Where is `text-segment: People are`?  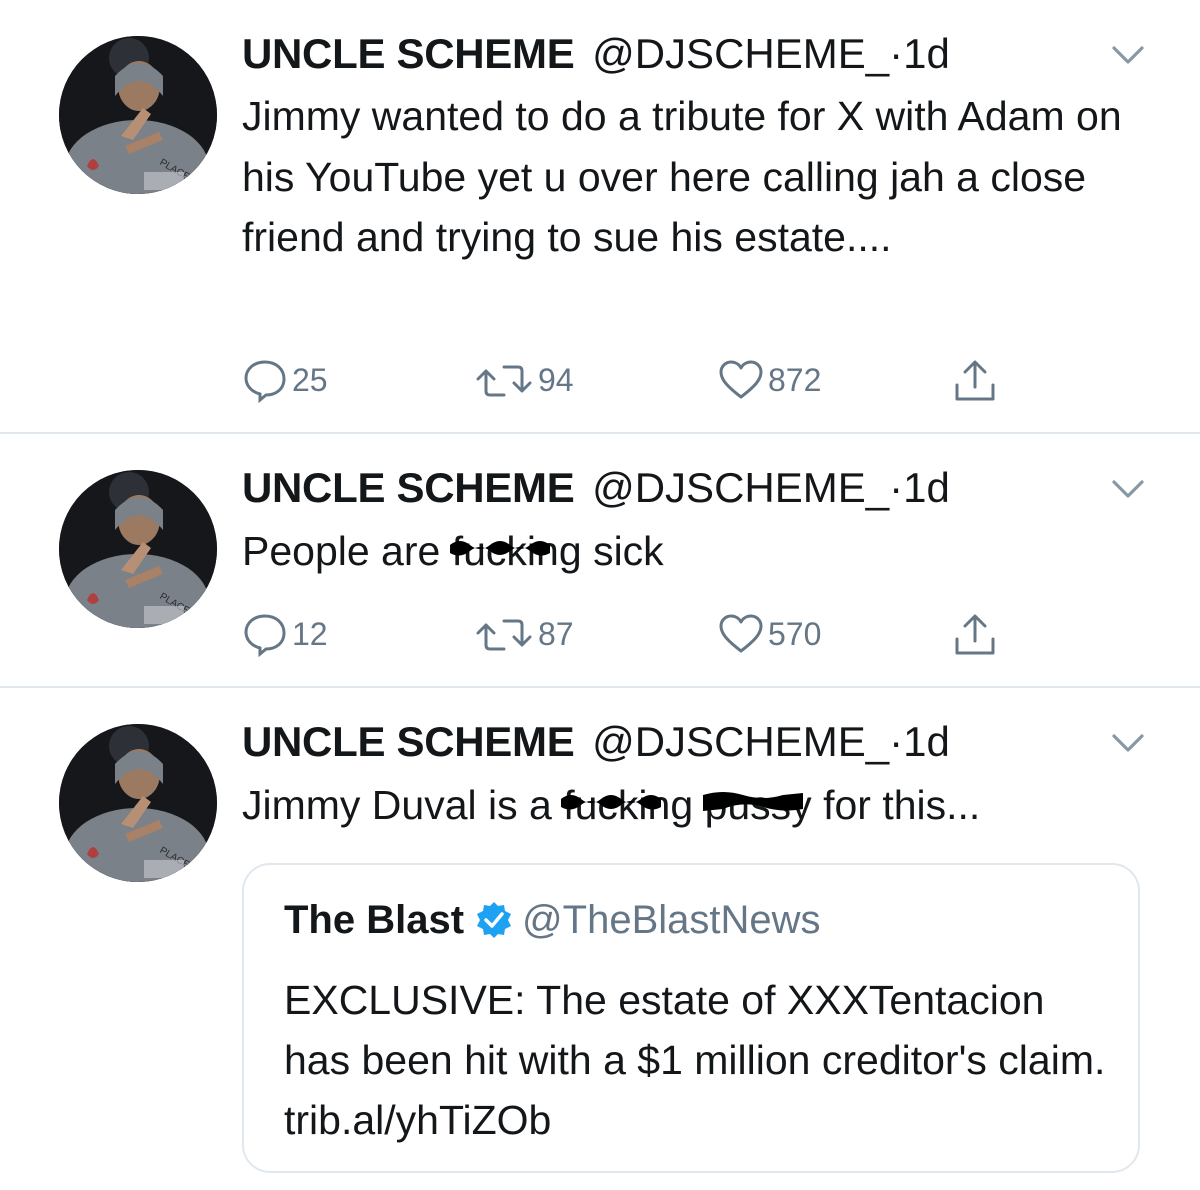
text-segment: People are is located at coordinates (341, 551).